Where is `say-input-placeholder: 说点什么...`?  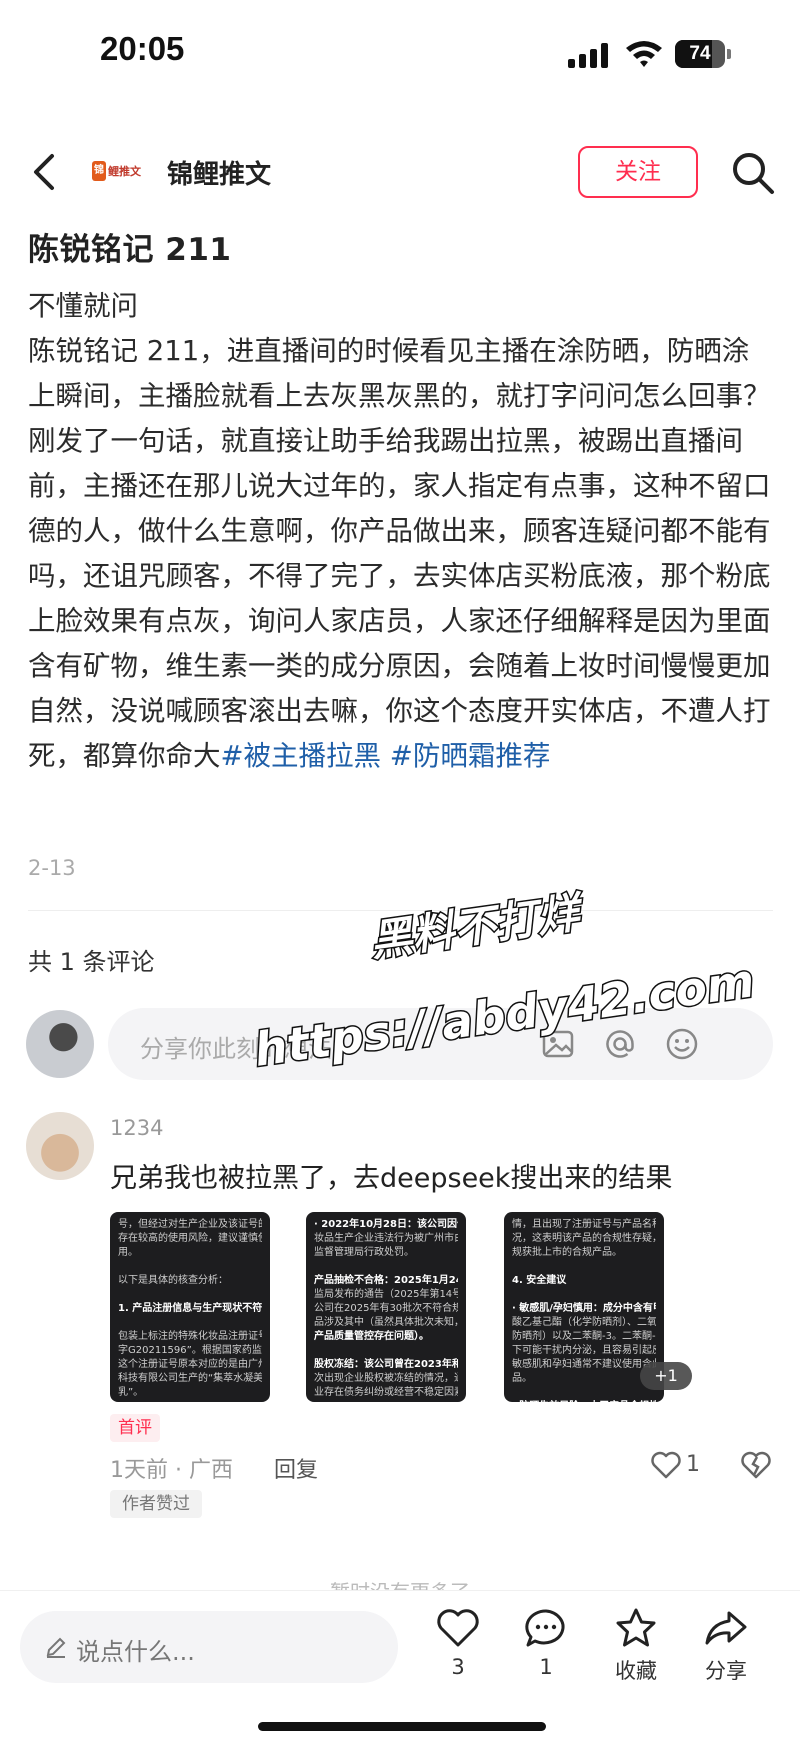
say-input-placeholder: 说点什么... is located at coordinates (135, 1652).